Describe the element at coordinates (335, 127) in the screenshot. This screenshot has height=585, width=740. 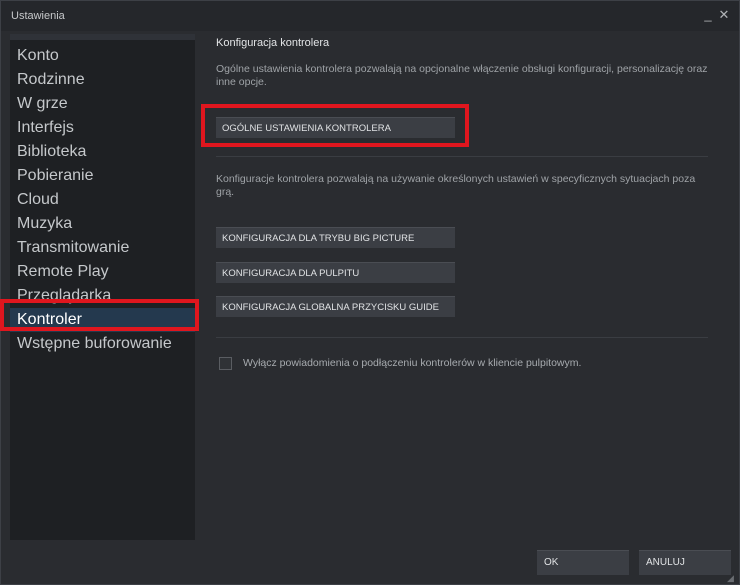
I see `general-controller-settings-button: OGÓLNE USTAWIENIA KONTROLERA` at that location.